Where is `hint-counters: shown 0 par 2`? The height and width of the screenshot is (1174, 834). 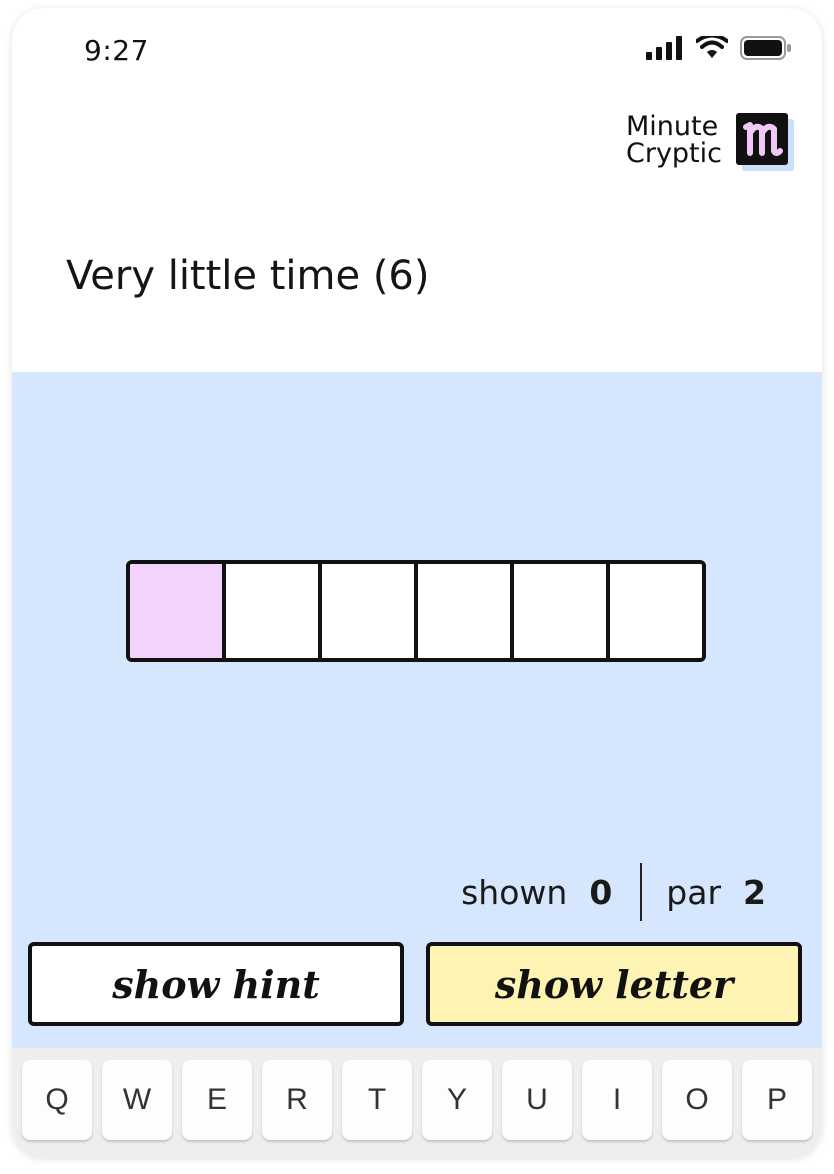
hint-counters: shown 0 par 2 is located at coordinates (613, 892).